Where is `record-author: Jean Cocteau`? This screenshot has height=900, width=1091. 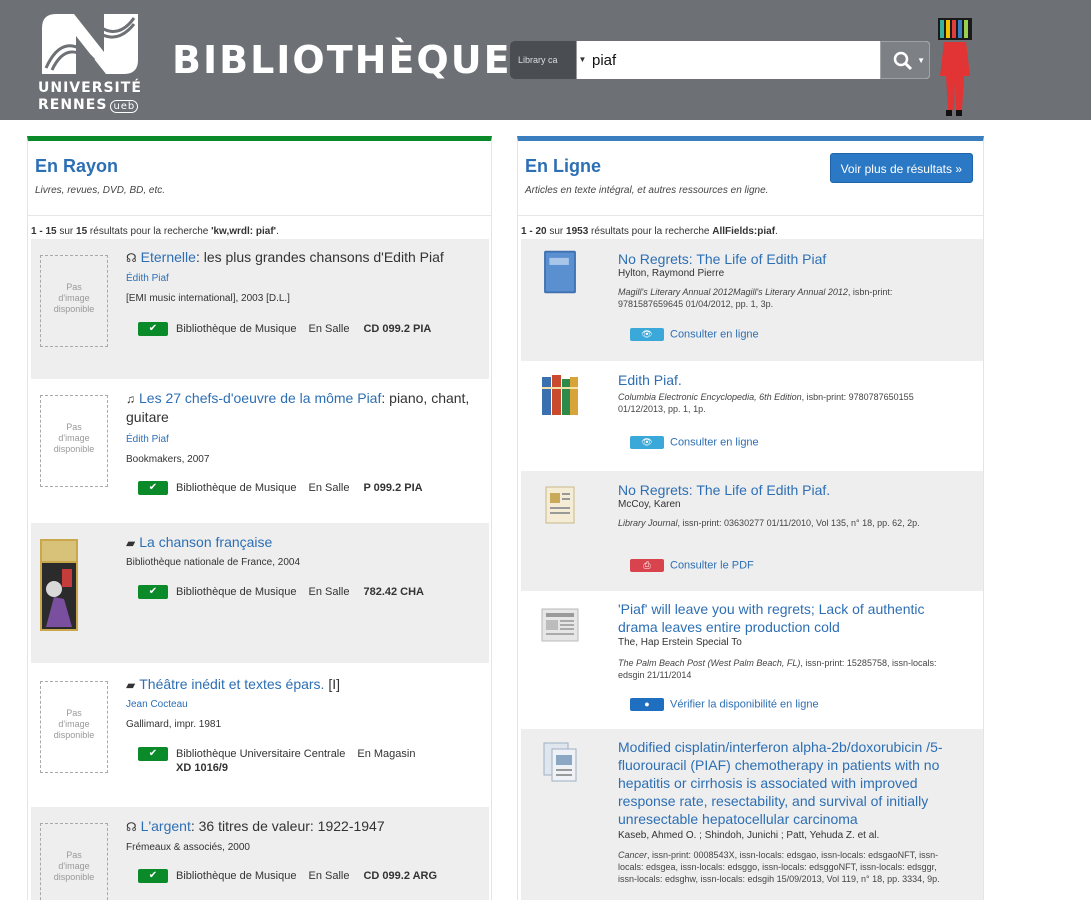 record-author: Jean Cocteau is located at coordinates (157, 704).